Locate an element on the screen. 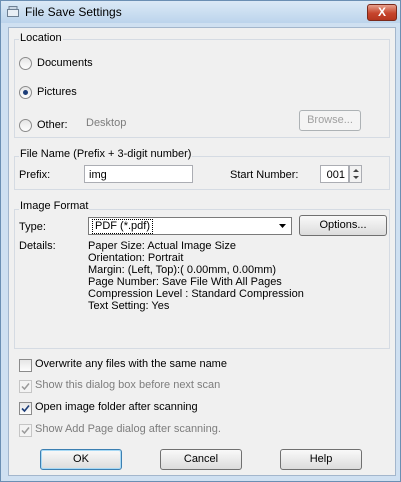 The height and width of the screenshot is (482, 401). scanner-icon is located at coordinates (13, 11).